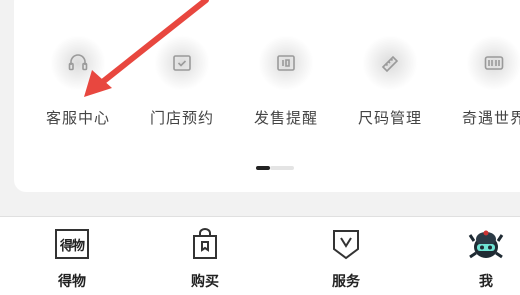 This screenshot has height=295, width=520. I want to click on tab-dewu: 得物 得物, so click(72, 256).